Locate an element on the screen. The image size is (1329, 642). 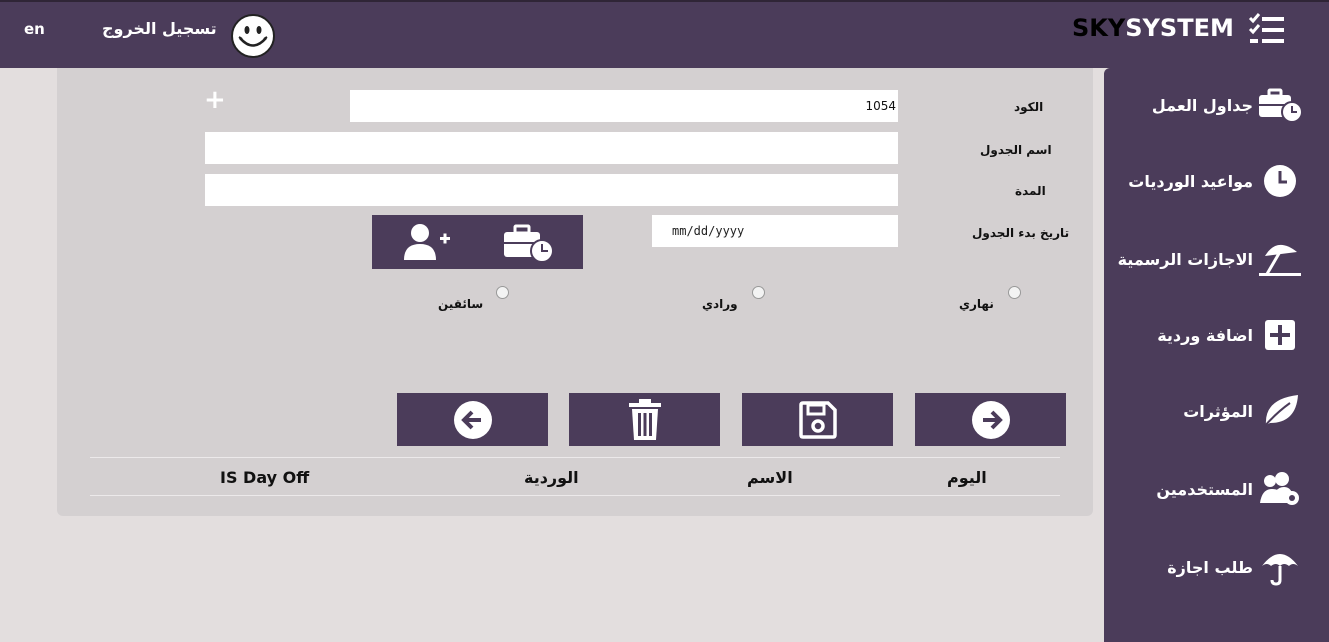
users-gear-icon is located at coordinates (1280, 489).